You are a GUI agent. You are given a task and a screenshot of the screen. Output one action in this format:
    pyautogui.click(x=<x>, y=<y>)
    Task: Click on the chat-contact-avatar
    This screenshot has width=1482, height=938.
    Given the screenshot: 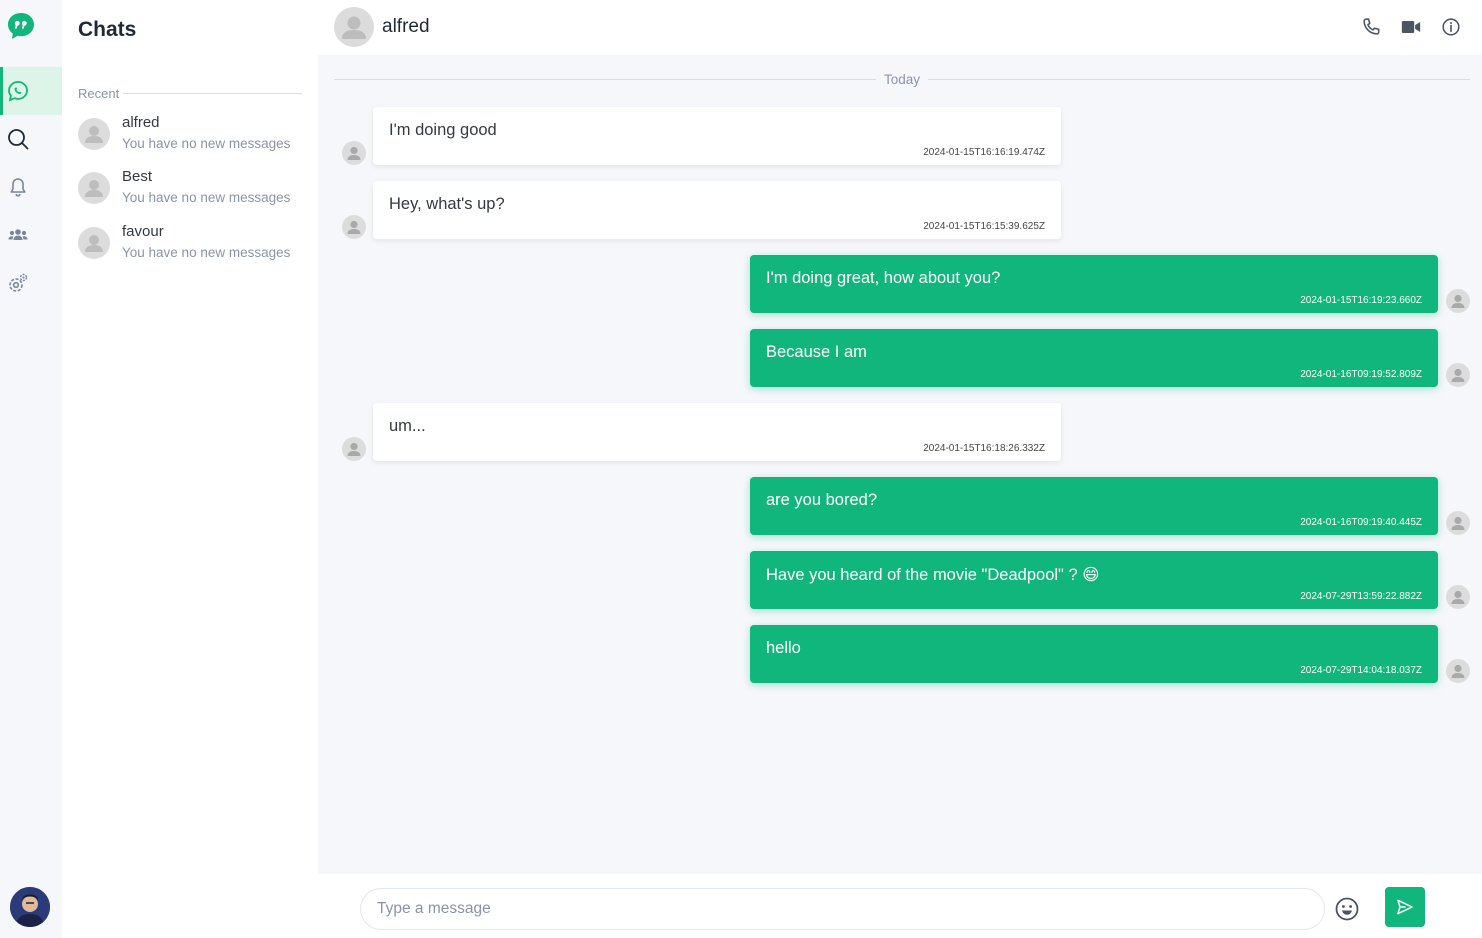 What is the action you would take?
    pyautogui.click(x=354, y=27)
    